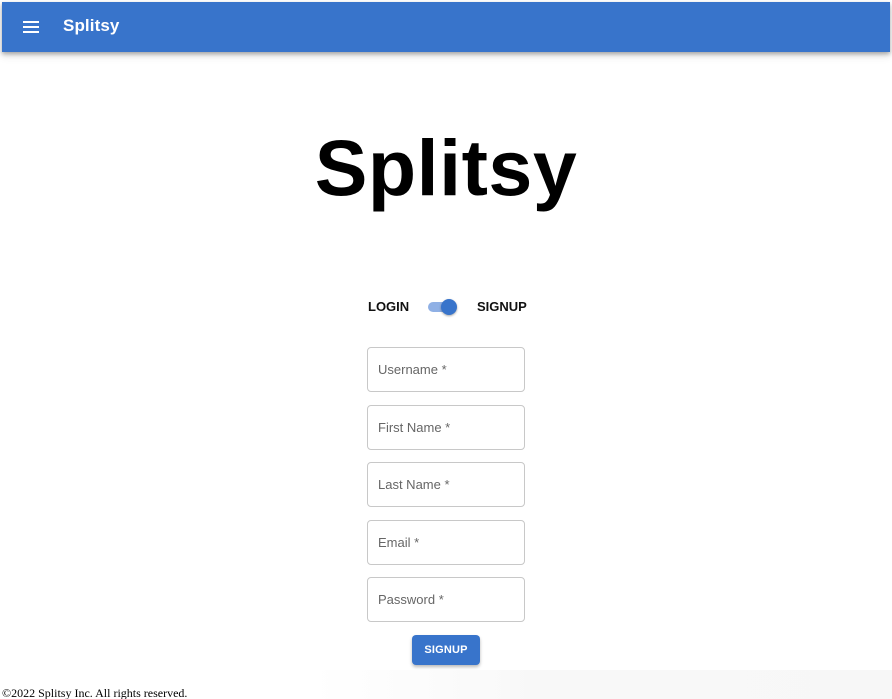 This screenshot has height=699, width=892. I want to click on first-name-input, so click(446, 427).